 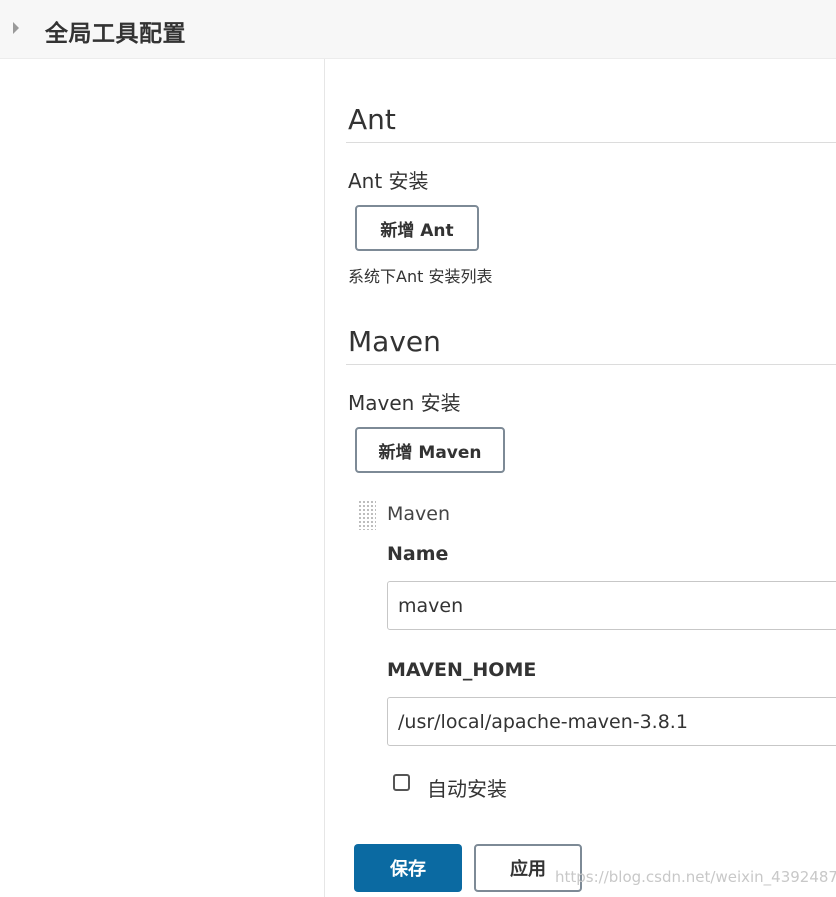 What do you see at coordinates (367, 515) in the screenshot?
I see `drag-handle-icon` at bounding box center [367, 515].